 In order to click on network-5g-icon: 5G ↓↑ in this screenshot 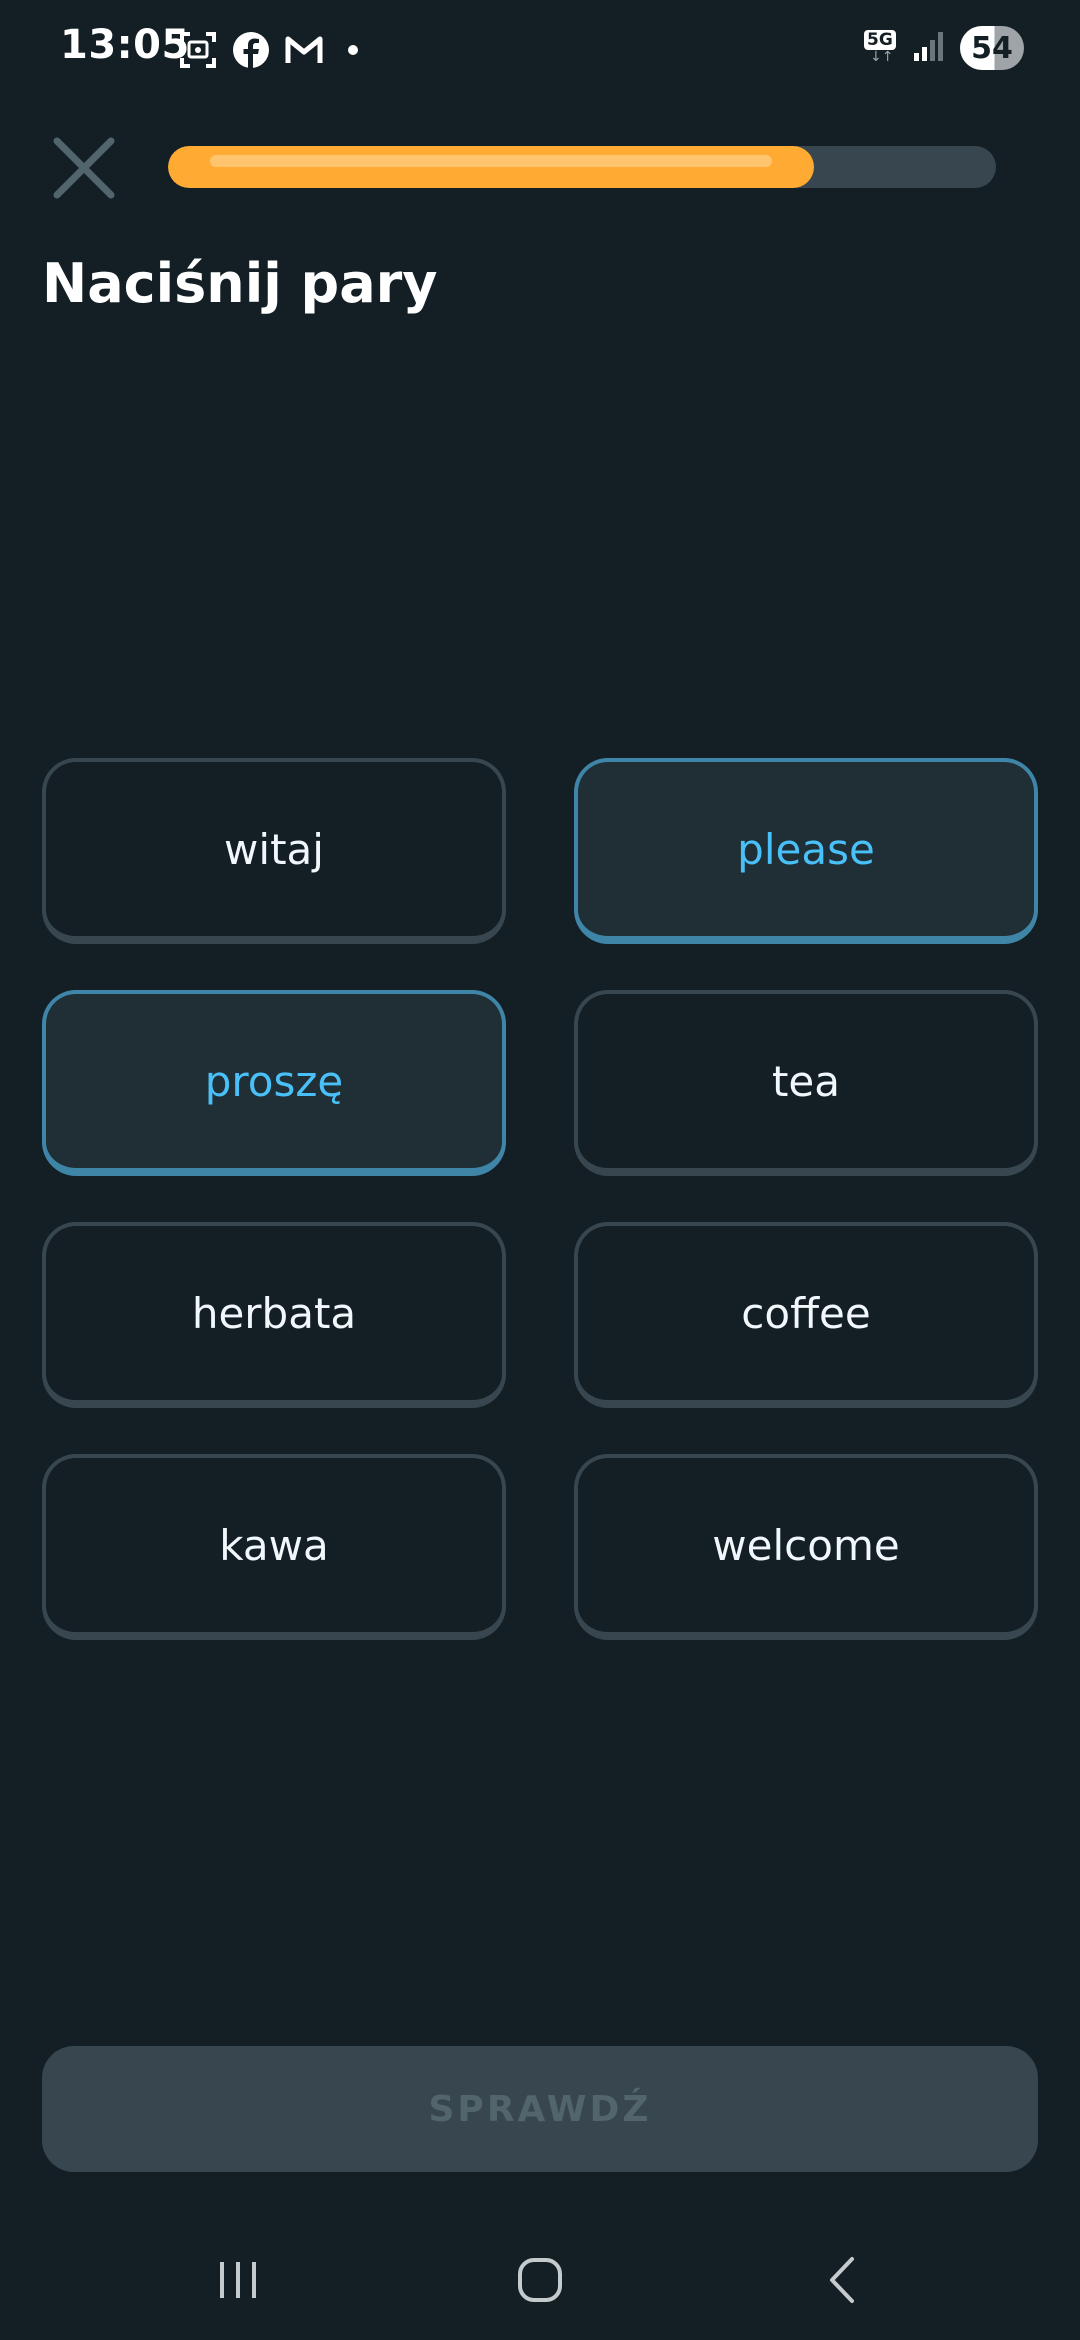, I will do `click(880, 48)`.